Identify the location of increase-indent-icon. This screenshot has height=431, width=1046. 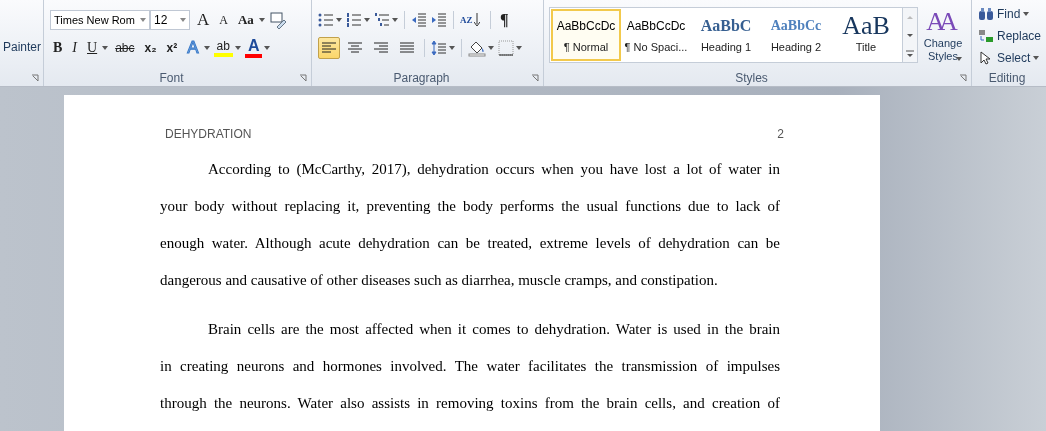
(439, 20).